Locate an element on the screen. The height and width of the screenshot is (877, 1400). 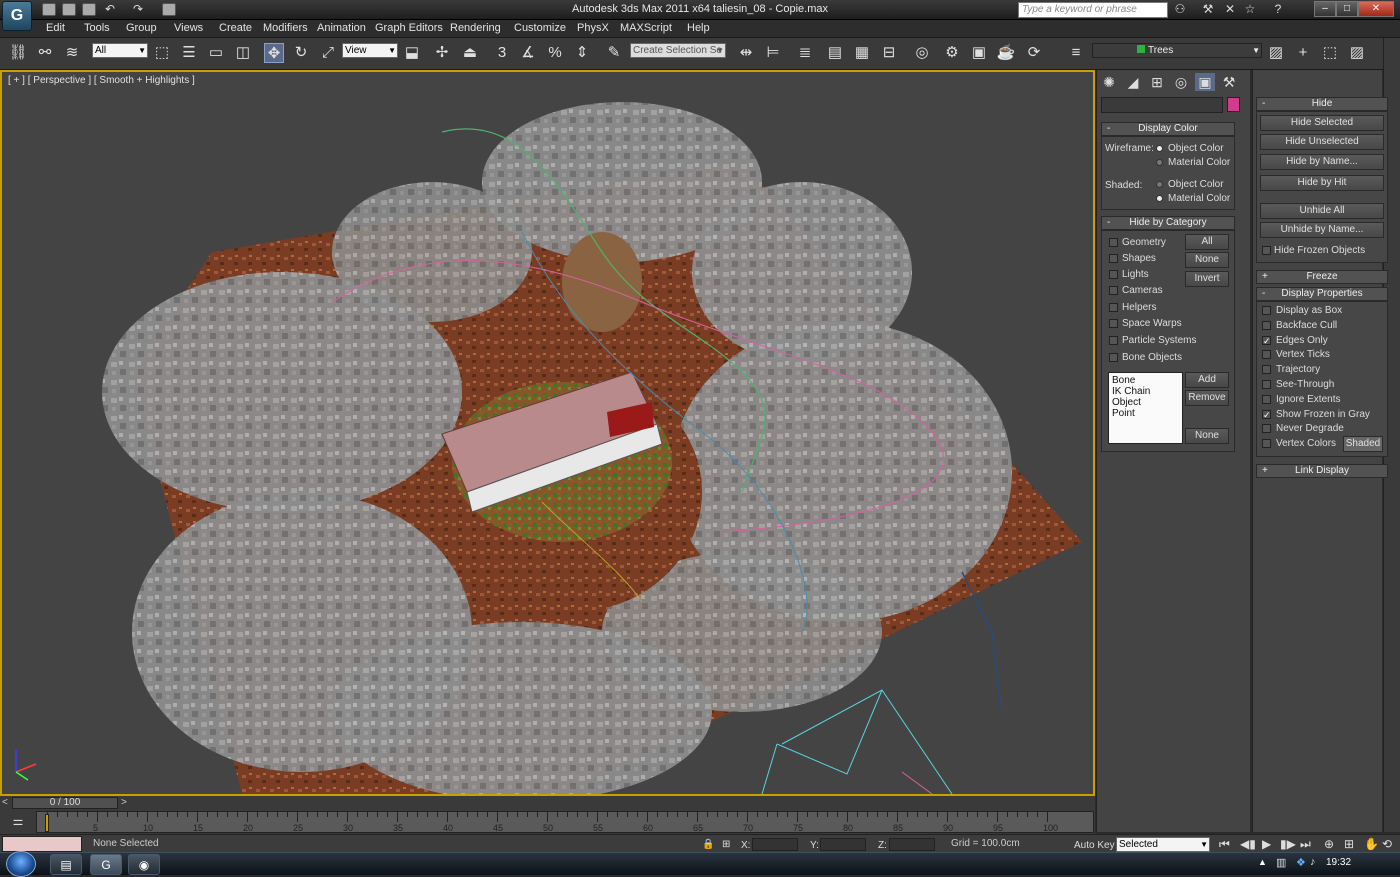
bone-objects-checkbox is located at coordinates (1113, 357).